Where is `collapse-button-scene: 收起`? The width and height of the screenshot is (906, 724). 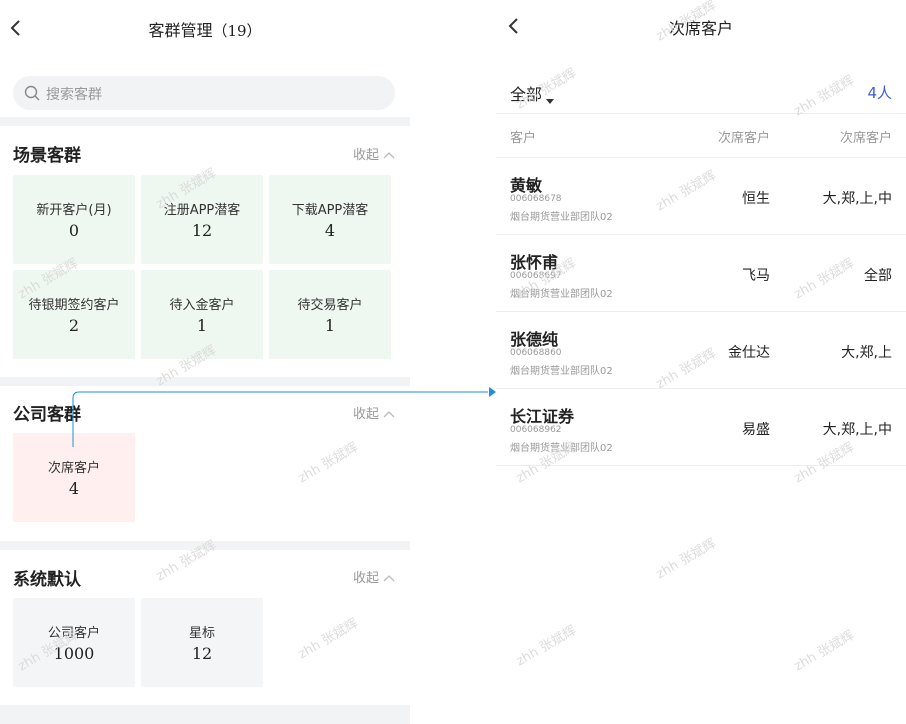
collapse-button-scene: 收起 is located at coordinates (374, 153).